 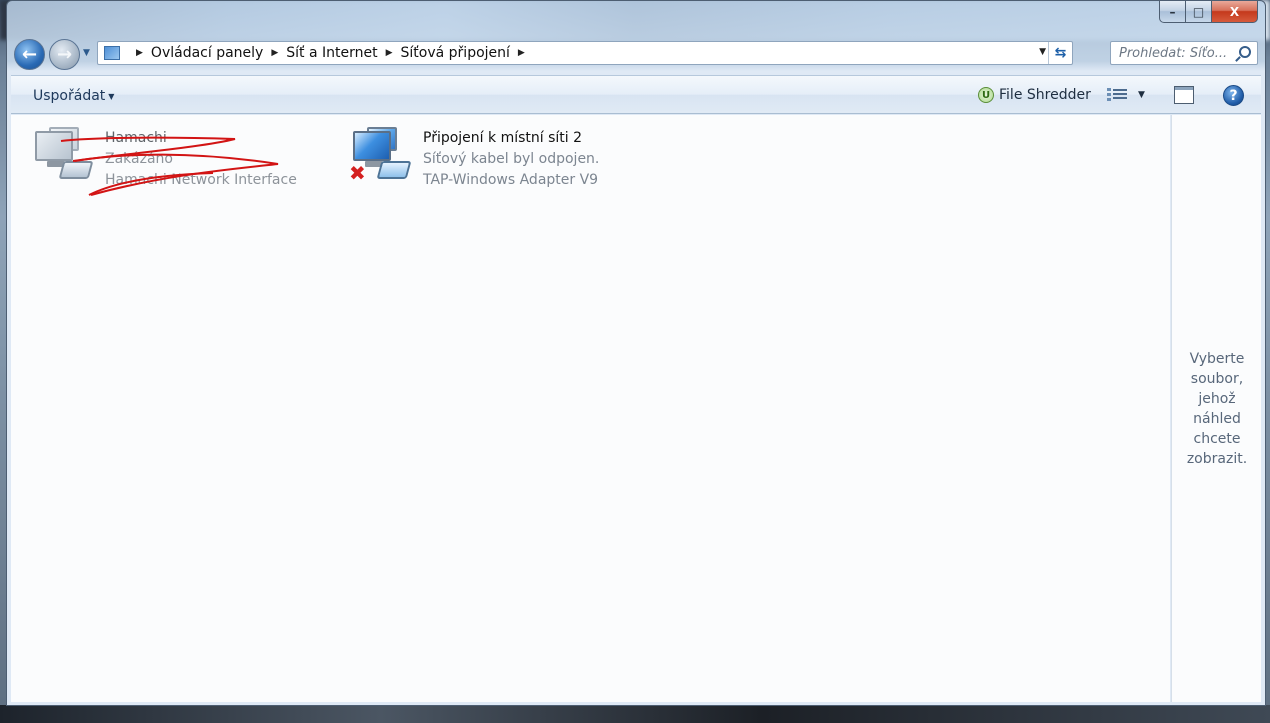 I want to click on forward-button: →, so click(x=64, y=54).